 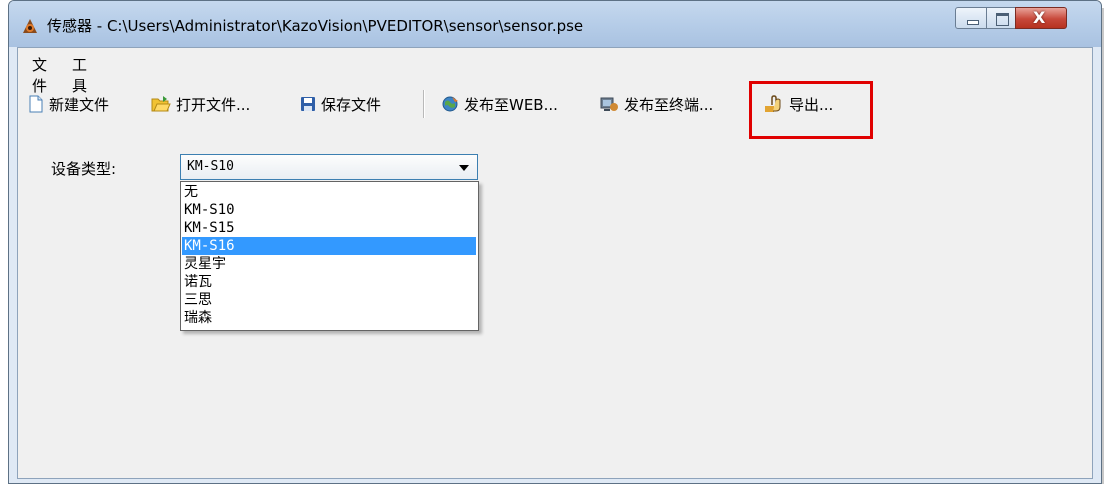 I want to click on dropdown-option-selected: KM-S16, so click(x=329, y=246).